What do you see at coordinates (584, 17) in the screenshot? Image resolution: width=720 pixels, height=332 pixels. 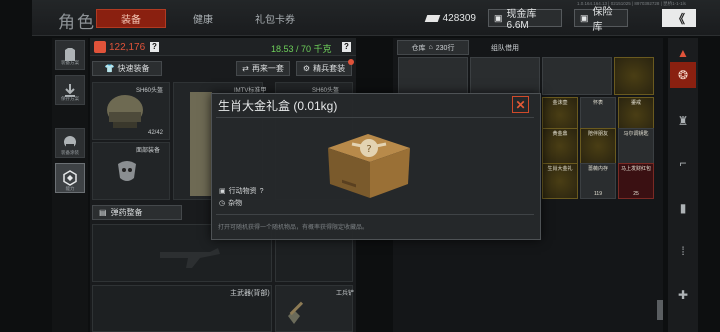 I see `safe-icon: ▣` at bounding box center [584, 17].